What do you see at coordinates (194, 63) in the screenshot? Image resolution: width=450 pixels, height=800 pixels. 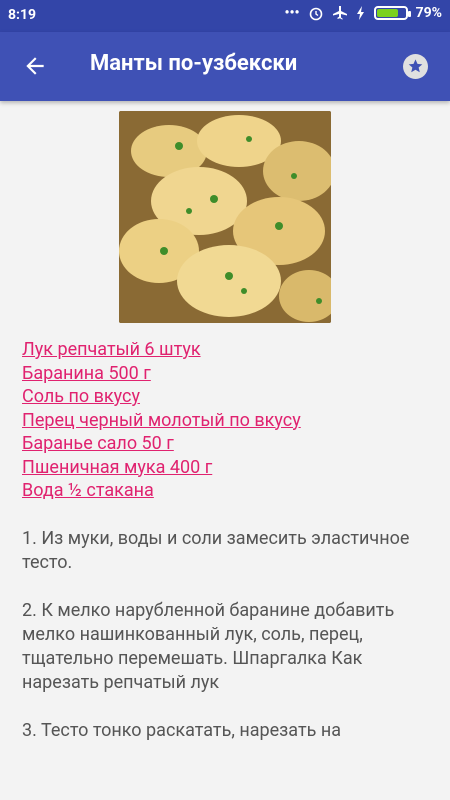 I see `page-title: Манты по-узбекски` at bounding box center [194, 63].